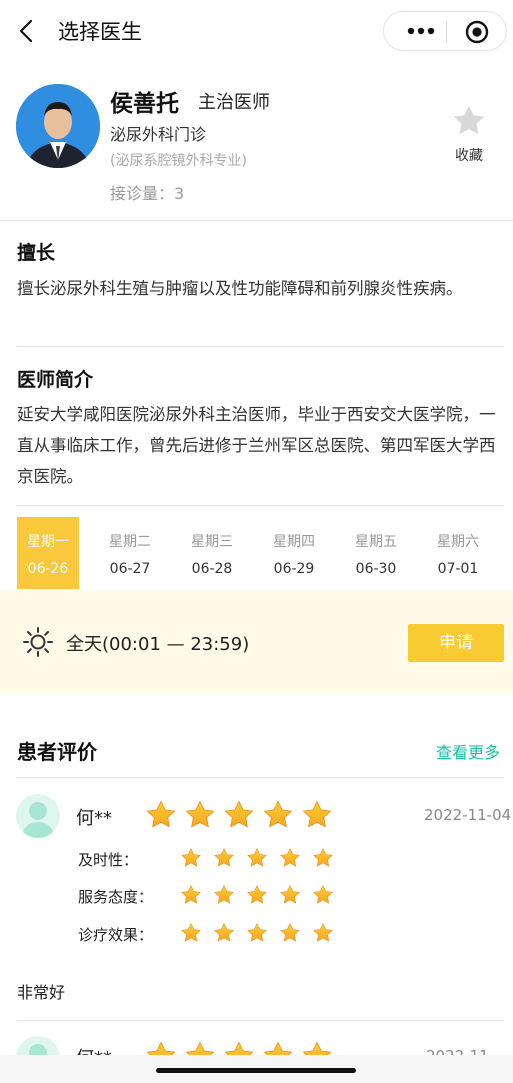 The image size is (513, 1083). I want to click on apply-button: 申请, so click(456, 643).